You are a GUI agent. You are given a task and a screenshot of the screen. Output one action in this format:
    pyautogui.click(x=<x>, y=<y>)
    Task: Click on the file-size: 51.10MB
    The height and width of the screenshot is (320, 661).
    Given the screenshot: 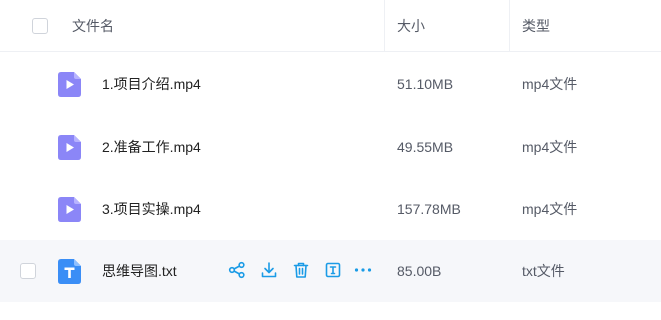 What is the action you would take?
    pyautogui.click(x=425, y=84)
    